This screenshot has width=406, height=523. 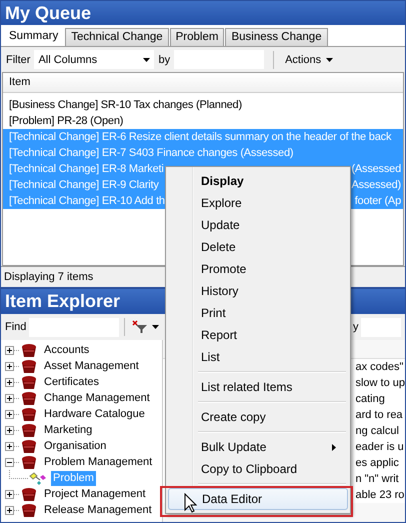 I want to click on table-cell: ng calcul, so click(x=377, y=431).